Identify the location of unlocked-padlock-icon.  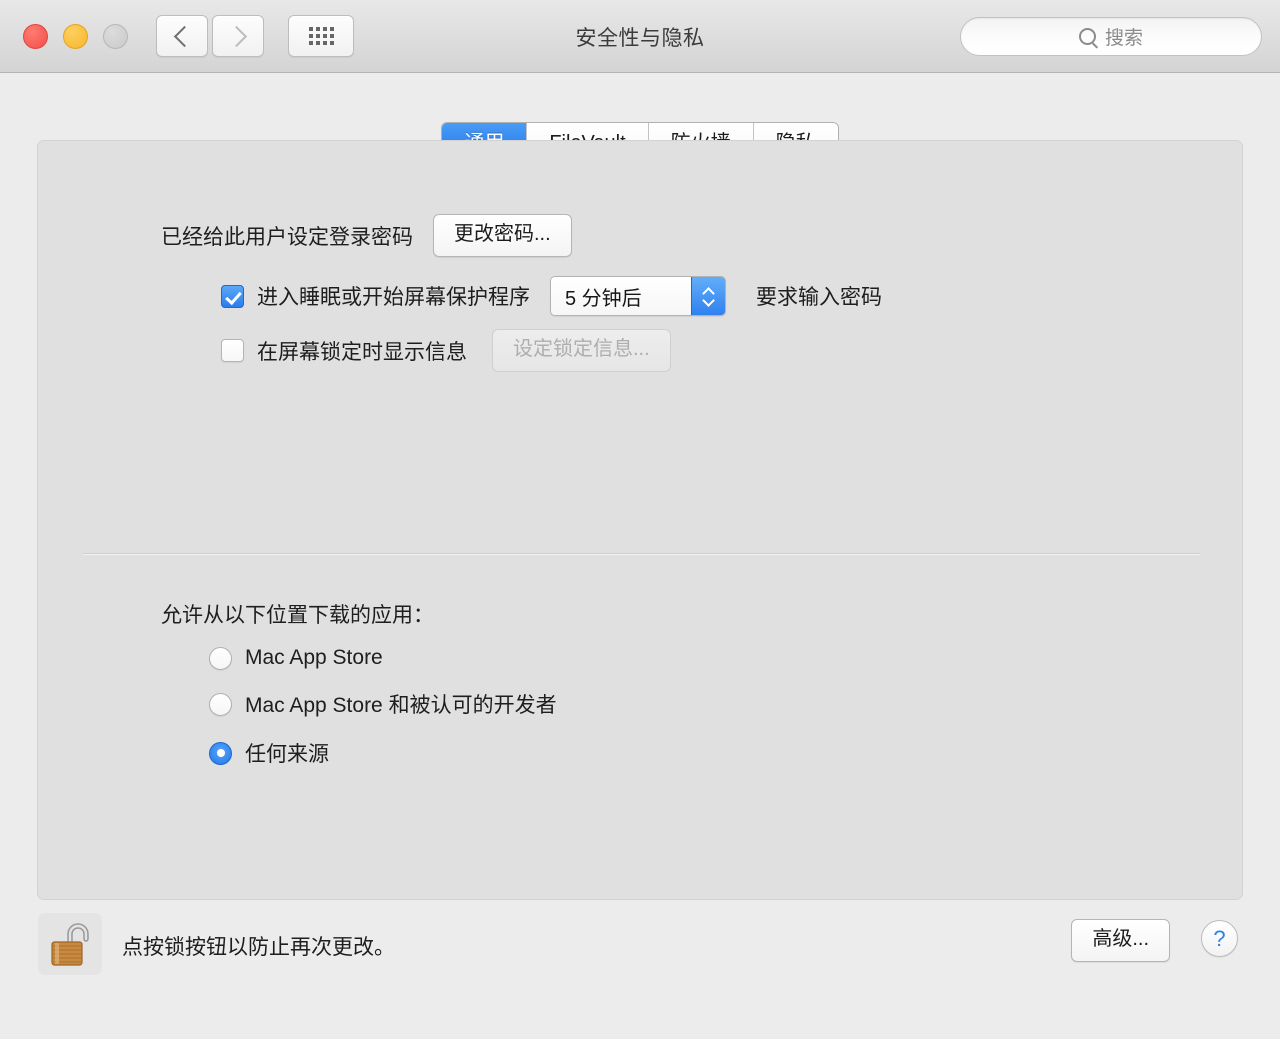
(70, 944).